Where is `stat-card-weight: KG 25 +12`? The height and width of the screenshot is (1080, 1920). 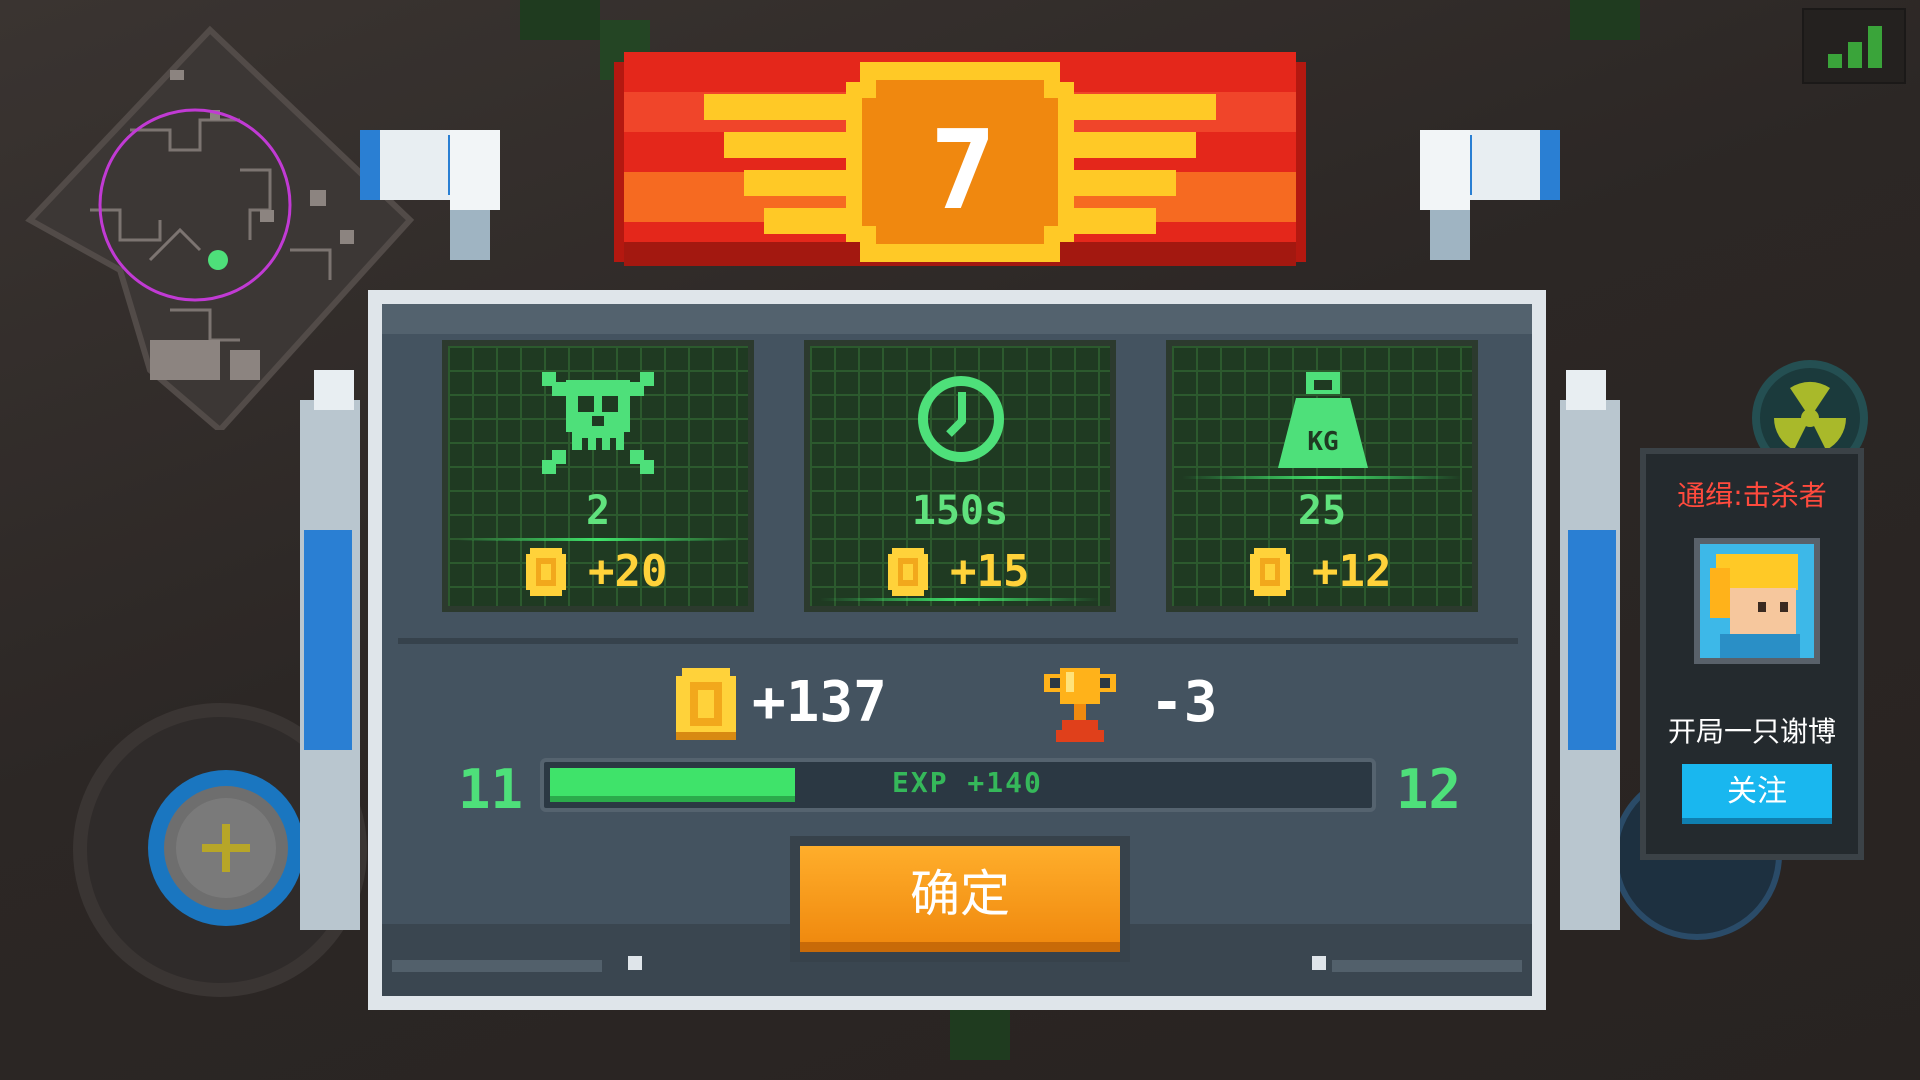 stat-card-weight: KG 25 +12 is located at coordinates (1322, 476).